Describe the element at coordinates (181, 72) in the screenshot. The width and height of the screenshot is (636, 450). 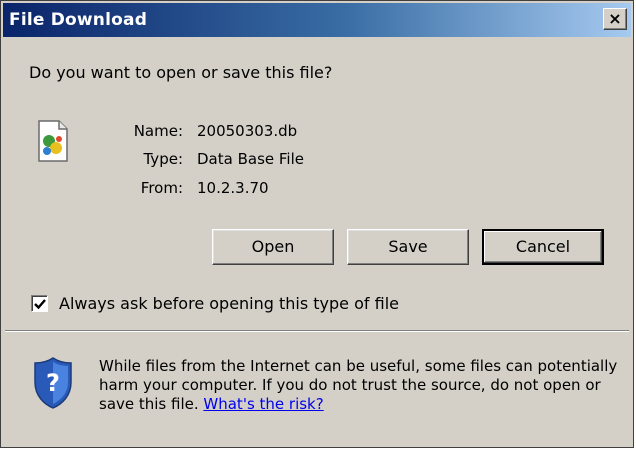
I see `open-save-question: Do you want to open or save this file?` at that location.